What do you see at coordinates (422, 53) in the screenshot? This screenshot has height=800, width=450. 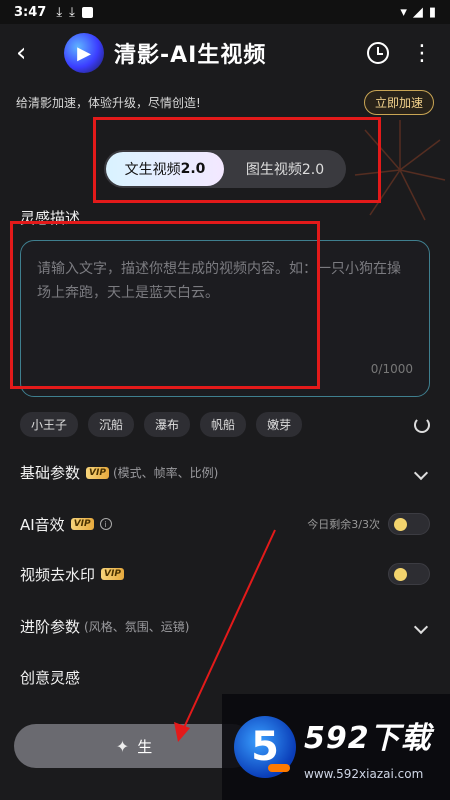 I see `more-options-icon: ⋮` at bounding box center [422, 53].